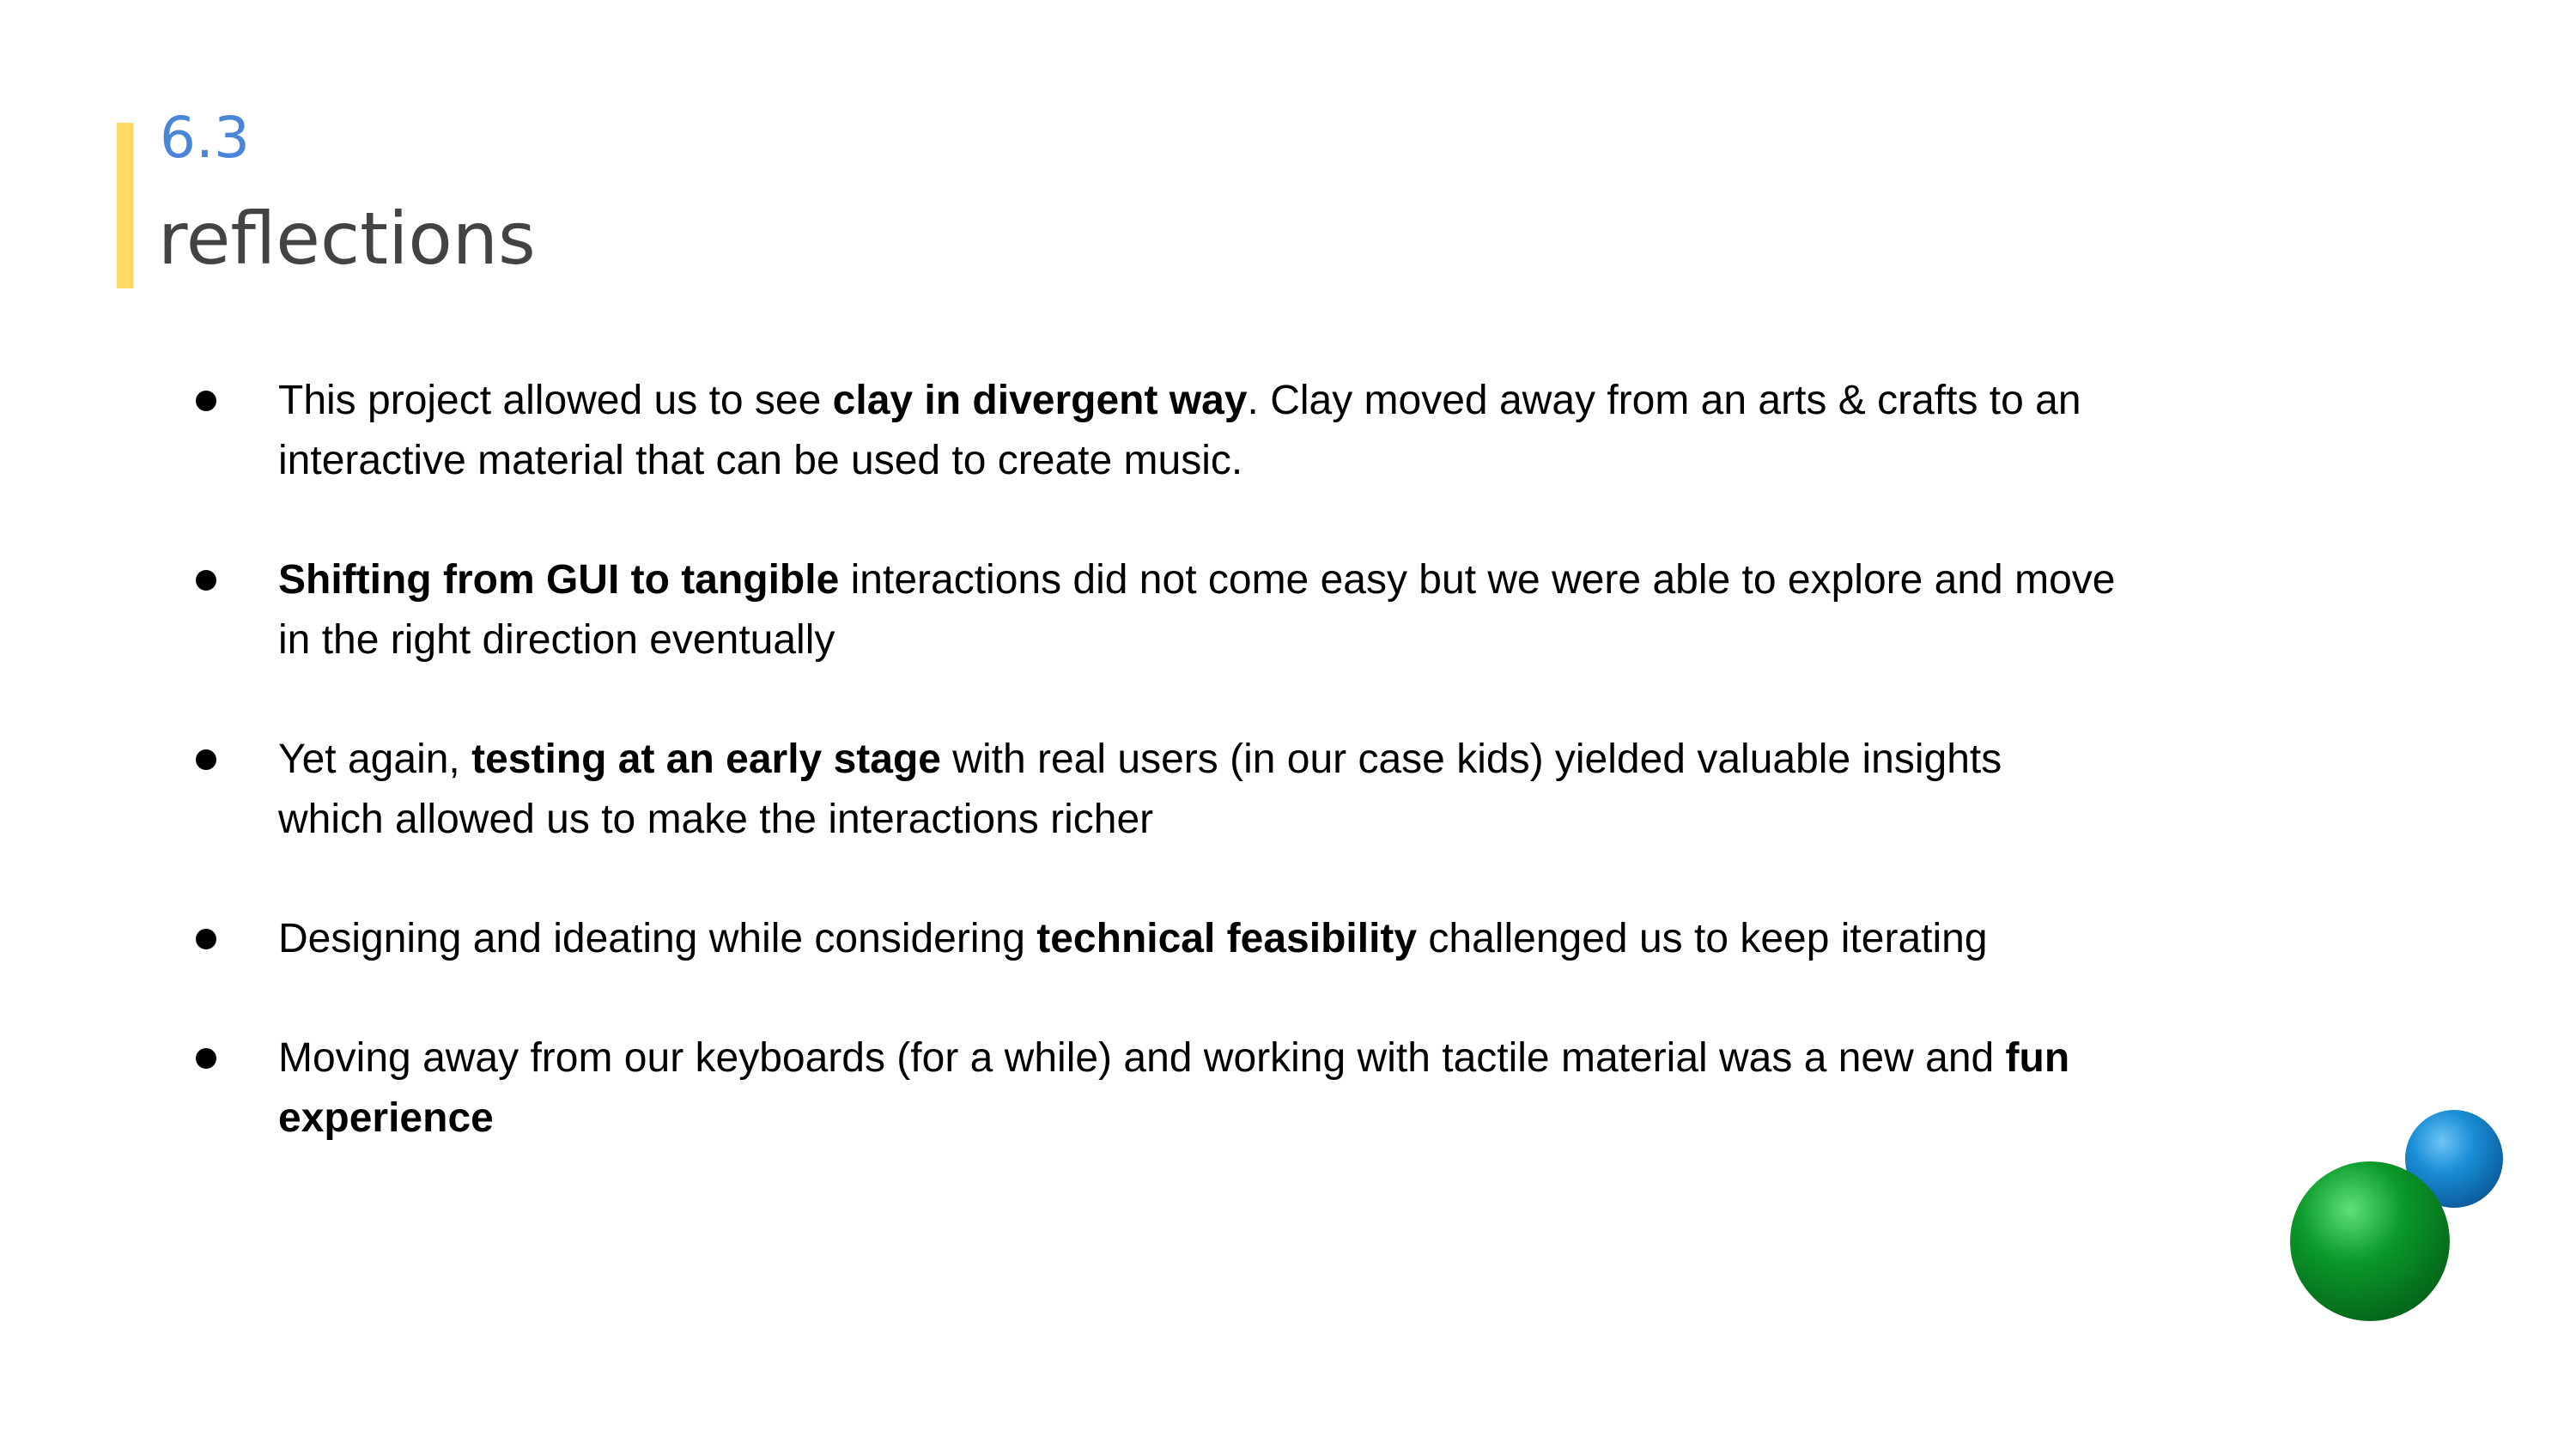 This screenshot has width=2576, height=1449. I want to click on text-segment: Yet again,, so click(375, 759).